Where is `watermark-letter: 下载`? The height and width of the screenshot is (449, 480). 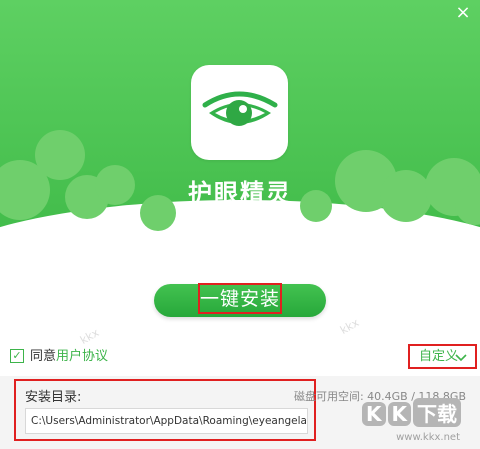
watermark-letter: 下载 is located at coordinates (437, 412).